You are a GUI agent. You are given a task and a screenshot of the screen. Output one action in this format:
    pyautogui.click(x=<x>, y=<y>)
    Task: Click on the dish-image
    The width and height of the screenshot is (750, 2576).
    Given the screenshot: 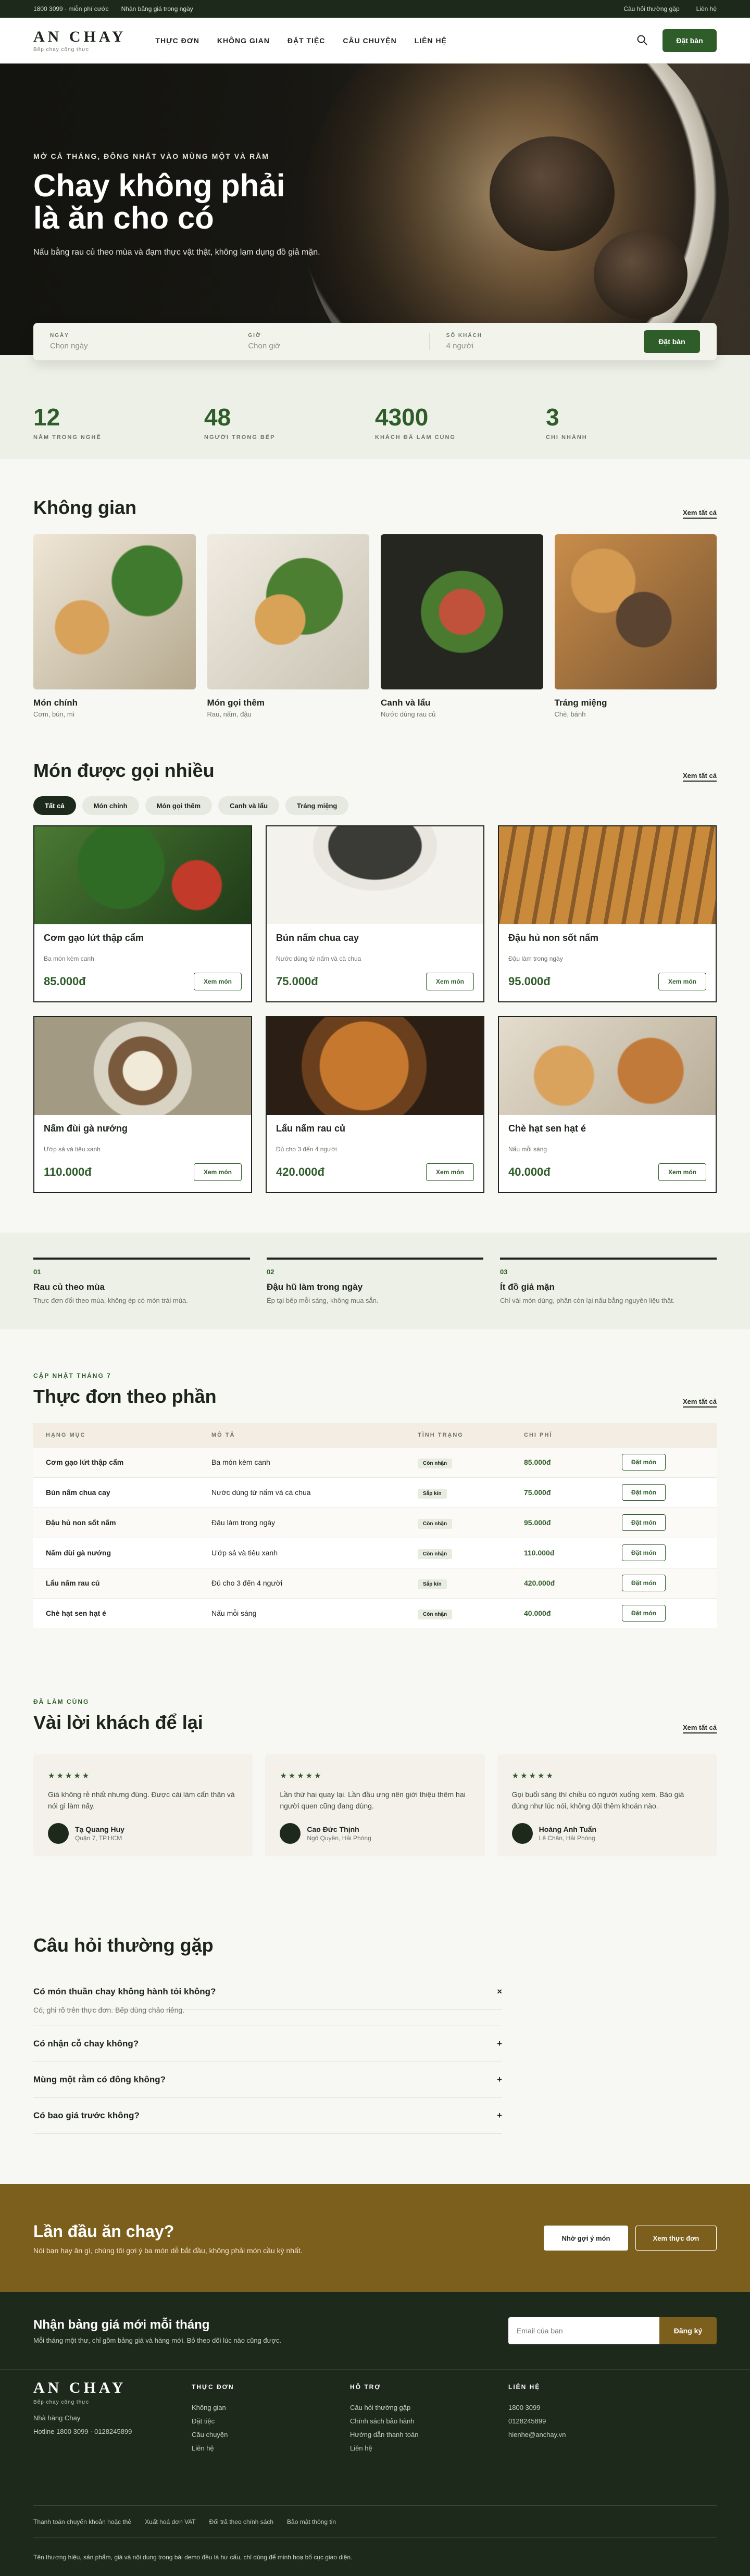 What is the action you would take?
    pyautogui.click(x=142, y=1066)
    